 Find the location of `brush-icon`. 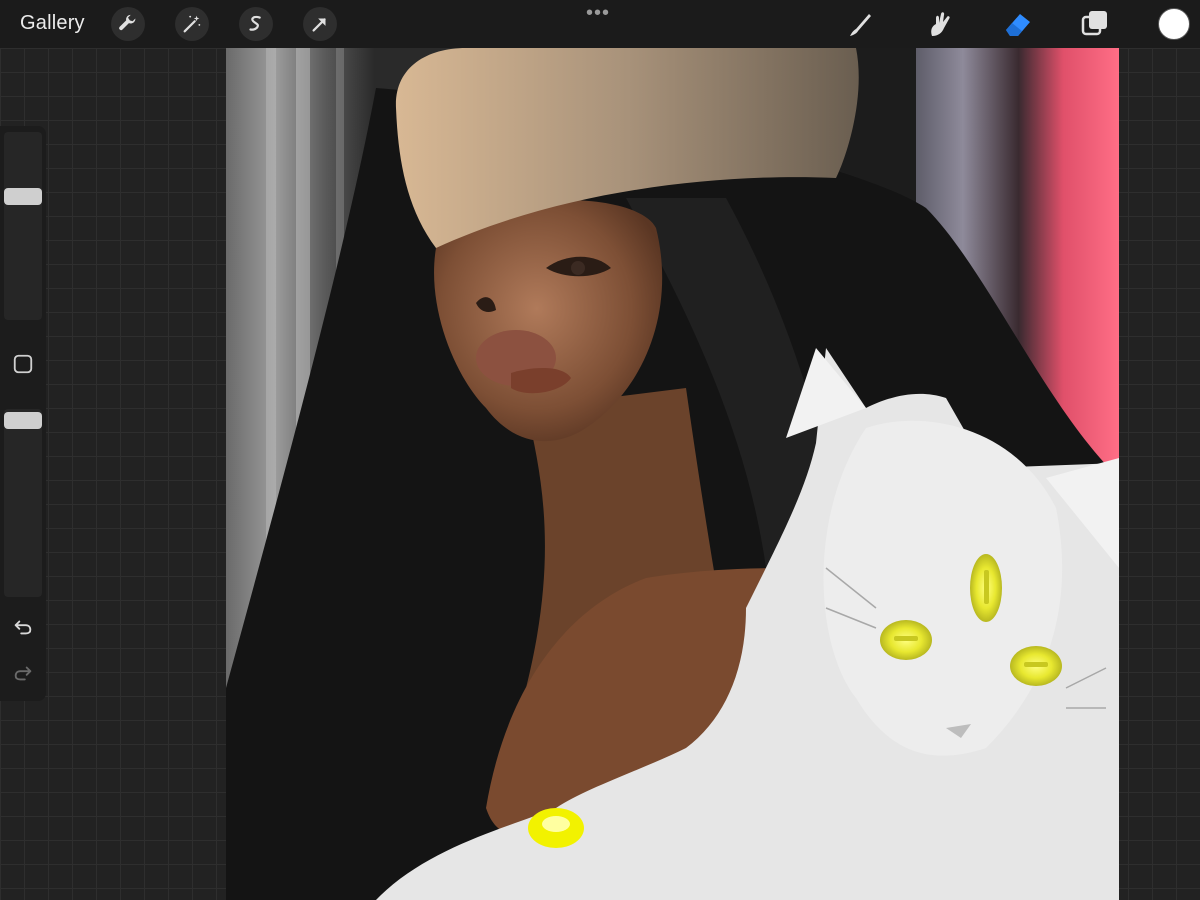

brush-icon is located at coordinates (860, 25).